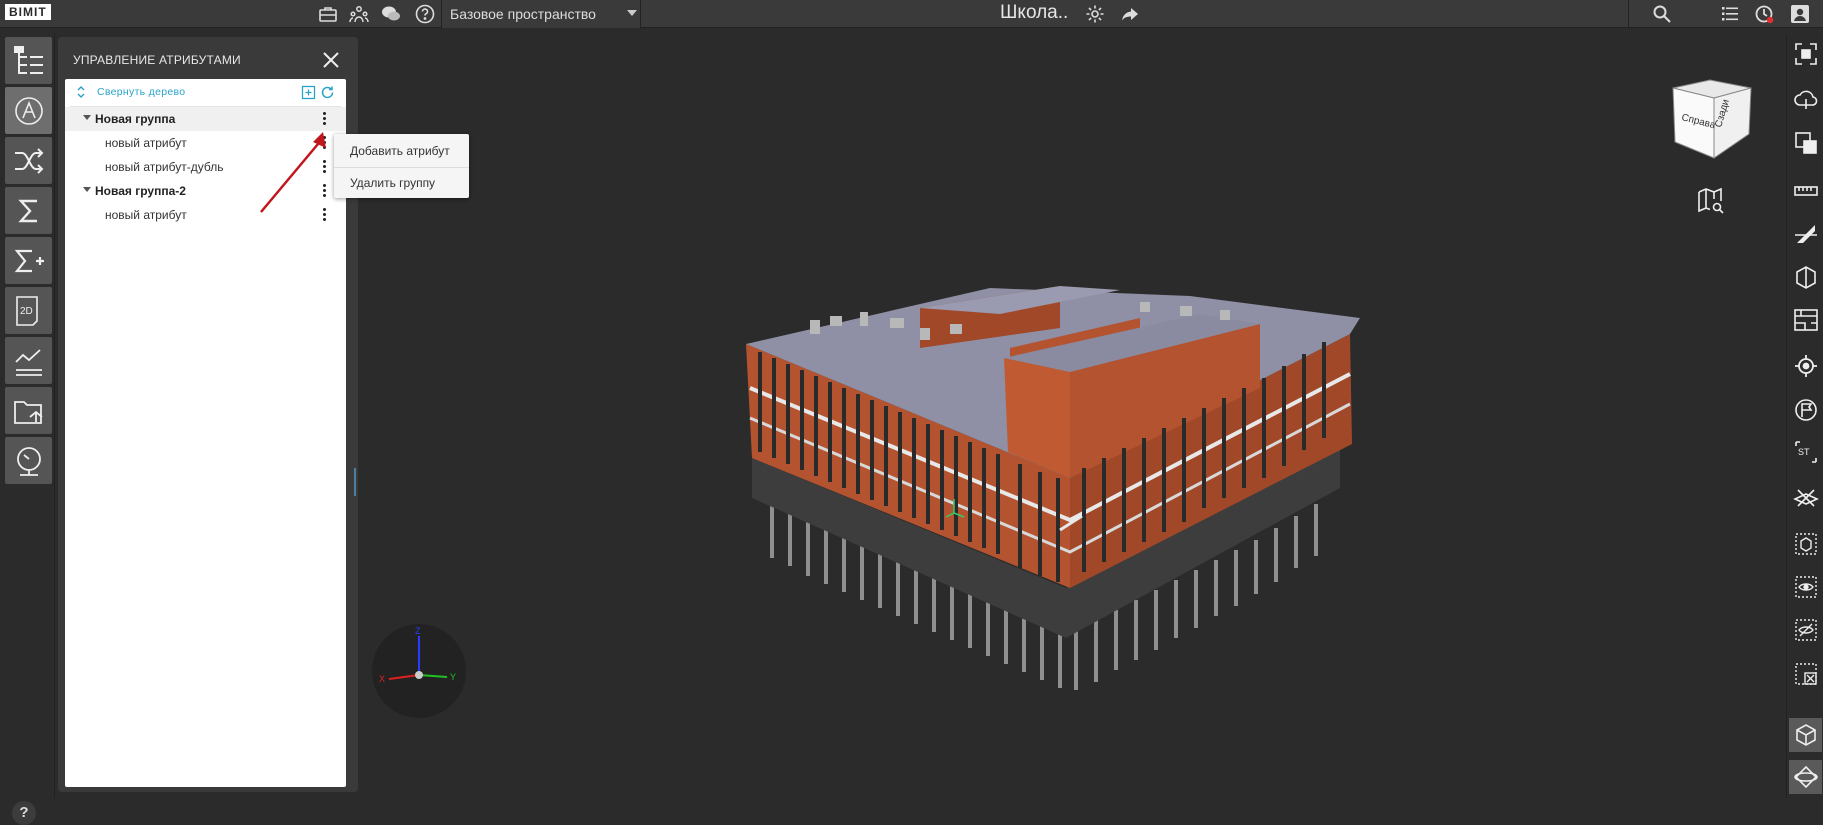 The width and height of the screenshot is (1823, 825). What do you see at coordinates (632, 13) in the screenshot?
I see `chevron-down-icon` at bounding box center [632, 13].